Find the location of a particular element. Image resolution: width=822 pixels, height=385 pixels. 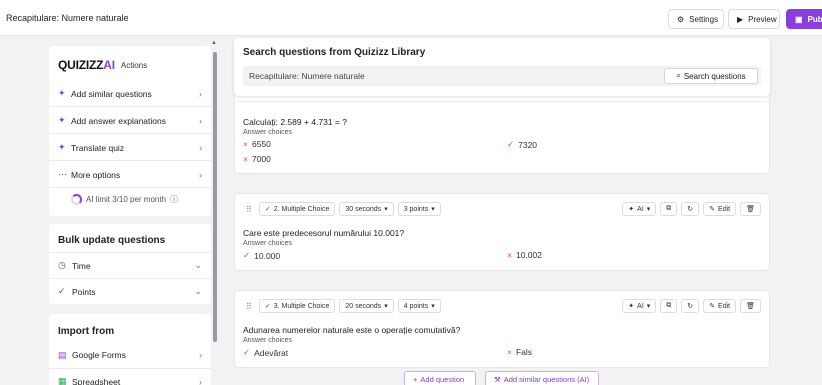

more-options-item: ⋯ More options › is located at coordinates (130, 175).